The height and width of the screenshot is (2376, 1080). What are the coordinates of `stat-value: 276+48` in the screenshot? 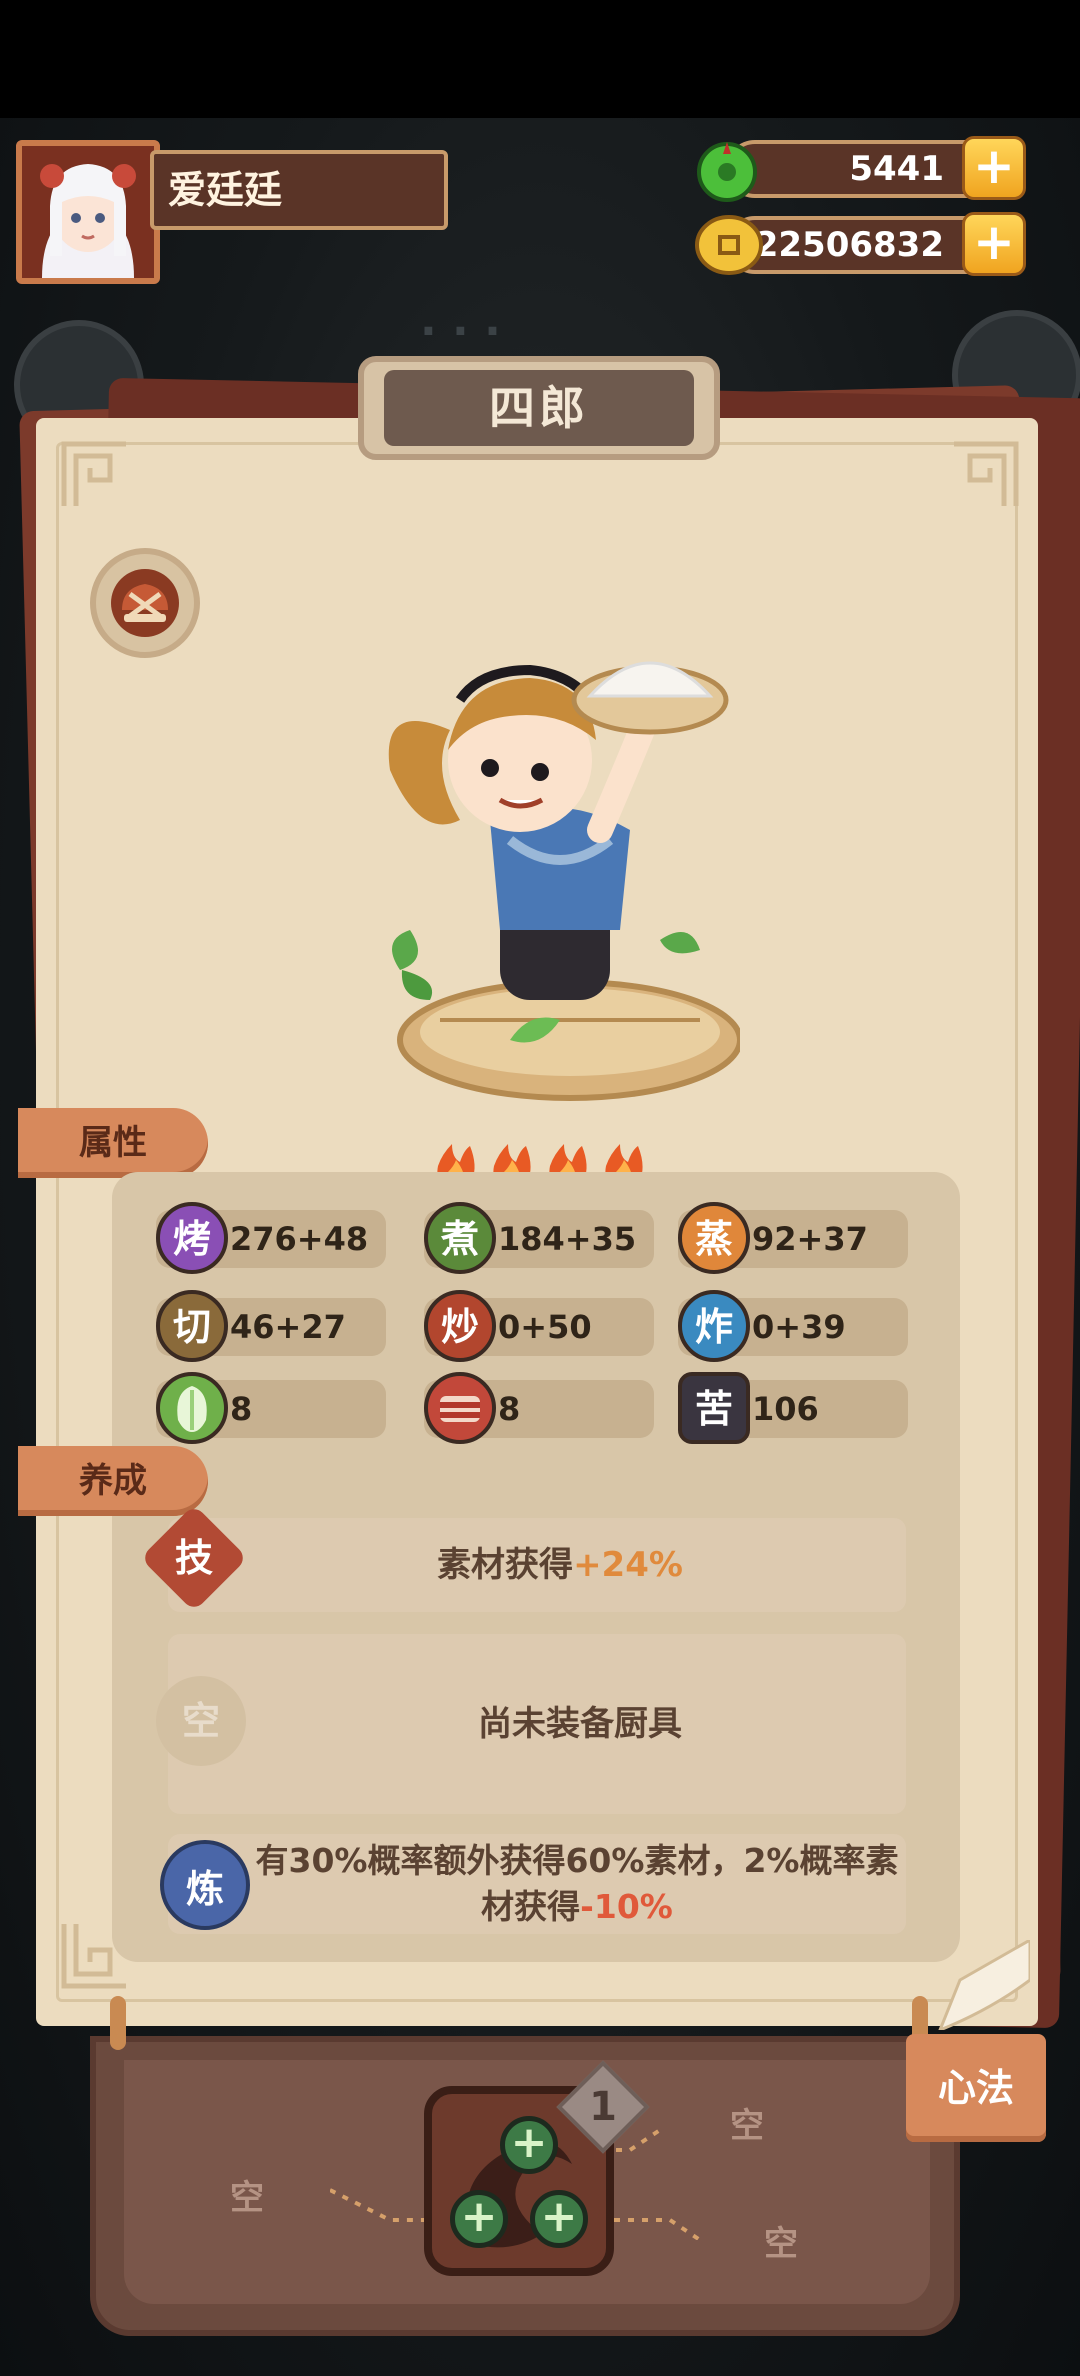 It's located at (299, 1239).